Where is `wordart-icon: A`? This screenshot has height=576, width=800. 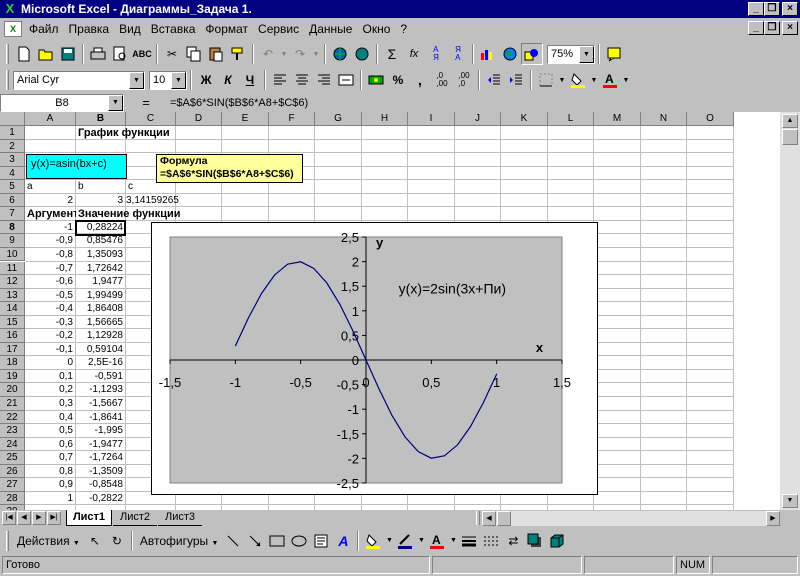
wordart-icon: A is located at coordinates (343, 541).